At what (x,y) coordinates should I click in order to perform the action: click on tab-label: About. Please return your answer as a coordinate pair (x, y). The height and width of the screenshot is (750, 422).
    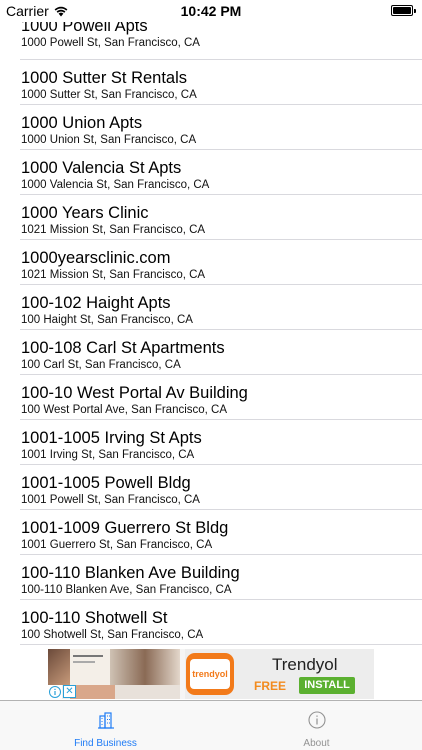
    Looking at the image, I should click on (316, 743).